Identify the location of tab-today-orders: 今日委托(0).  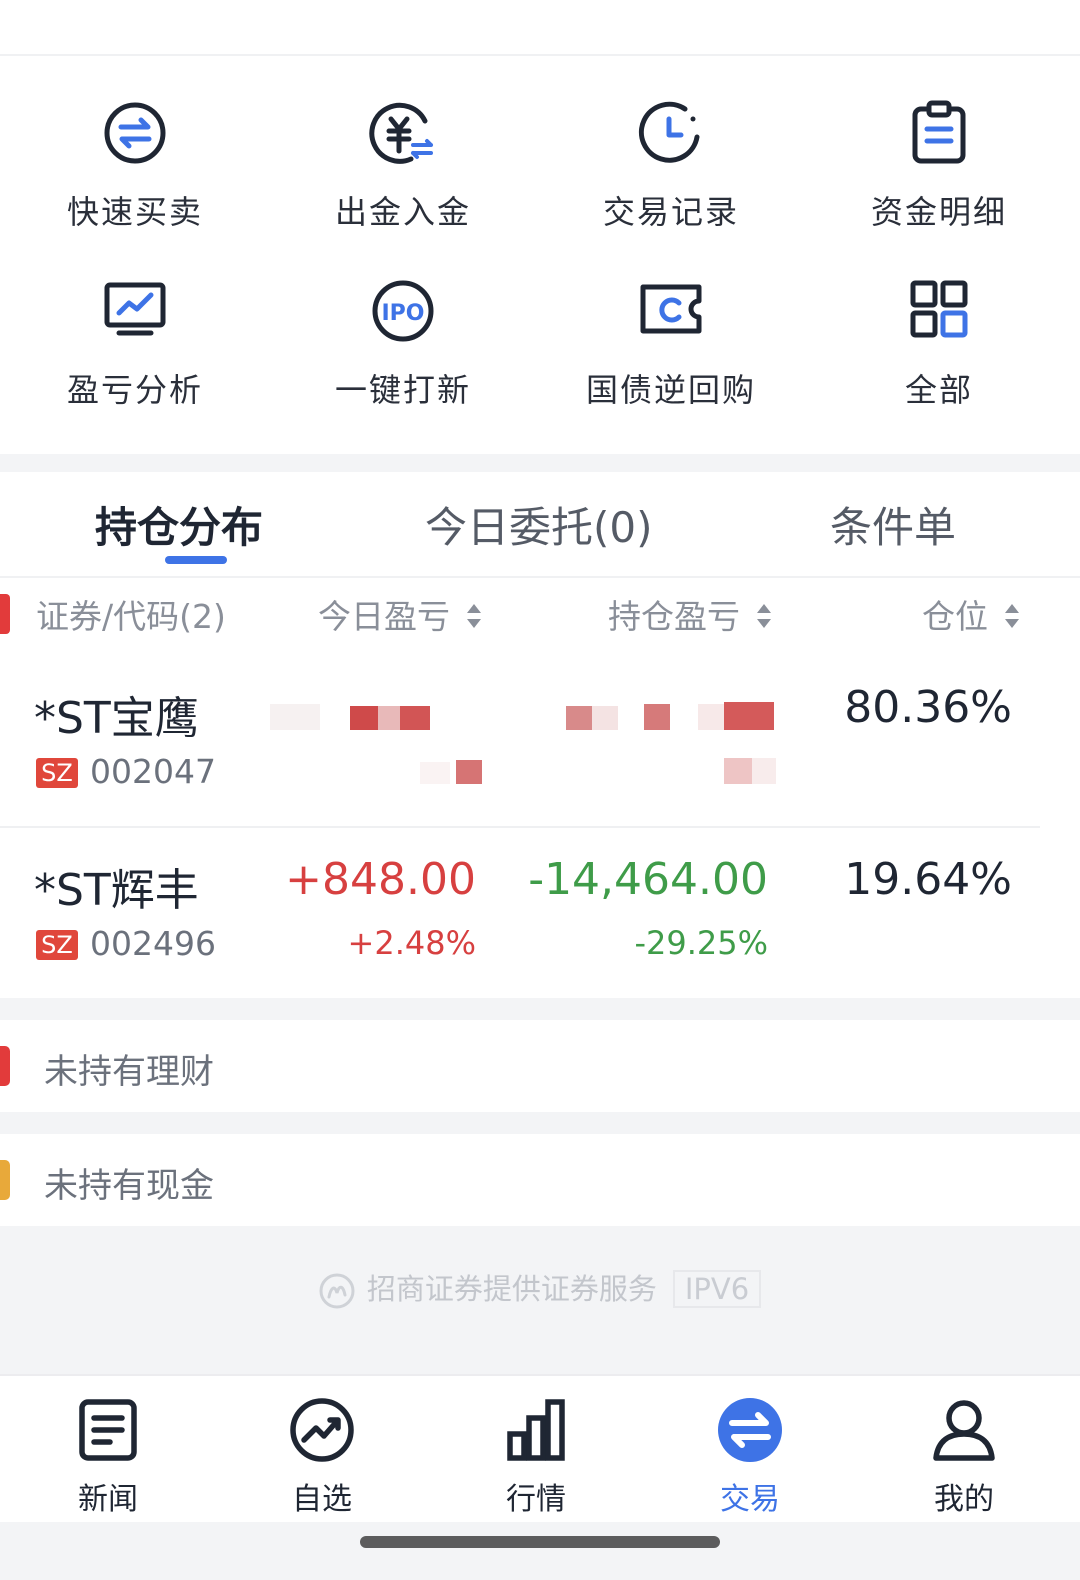
(539, 524).